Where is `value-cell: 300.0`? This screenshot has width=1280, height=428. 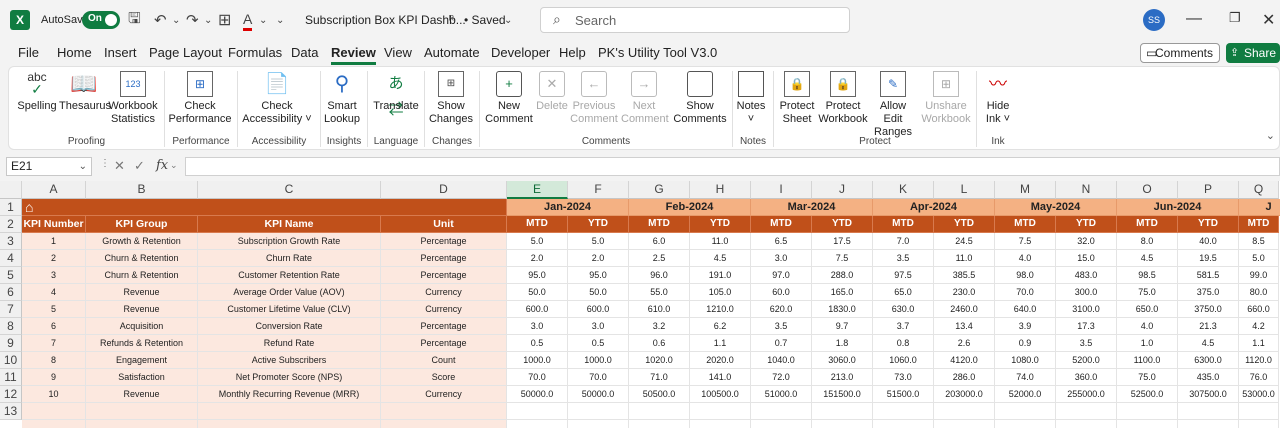
value-cell: 300.0 is located at coordinates (1086, 292).